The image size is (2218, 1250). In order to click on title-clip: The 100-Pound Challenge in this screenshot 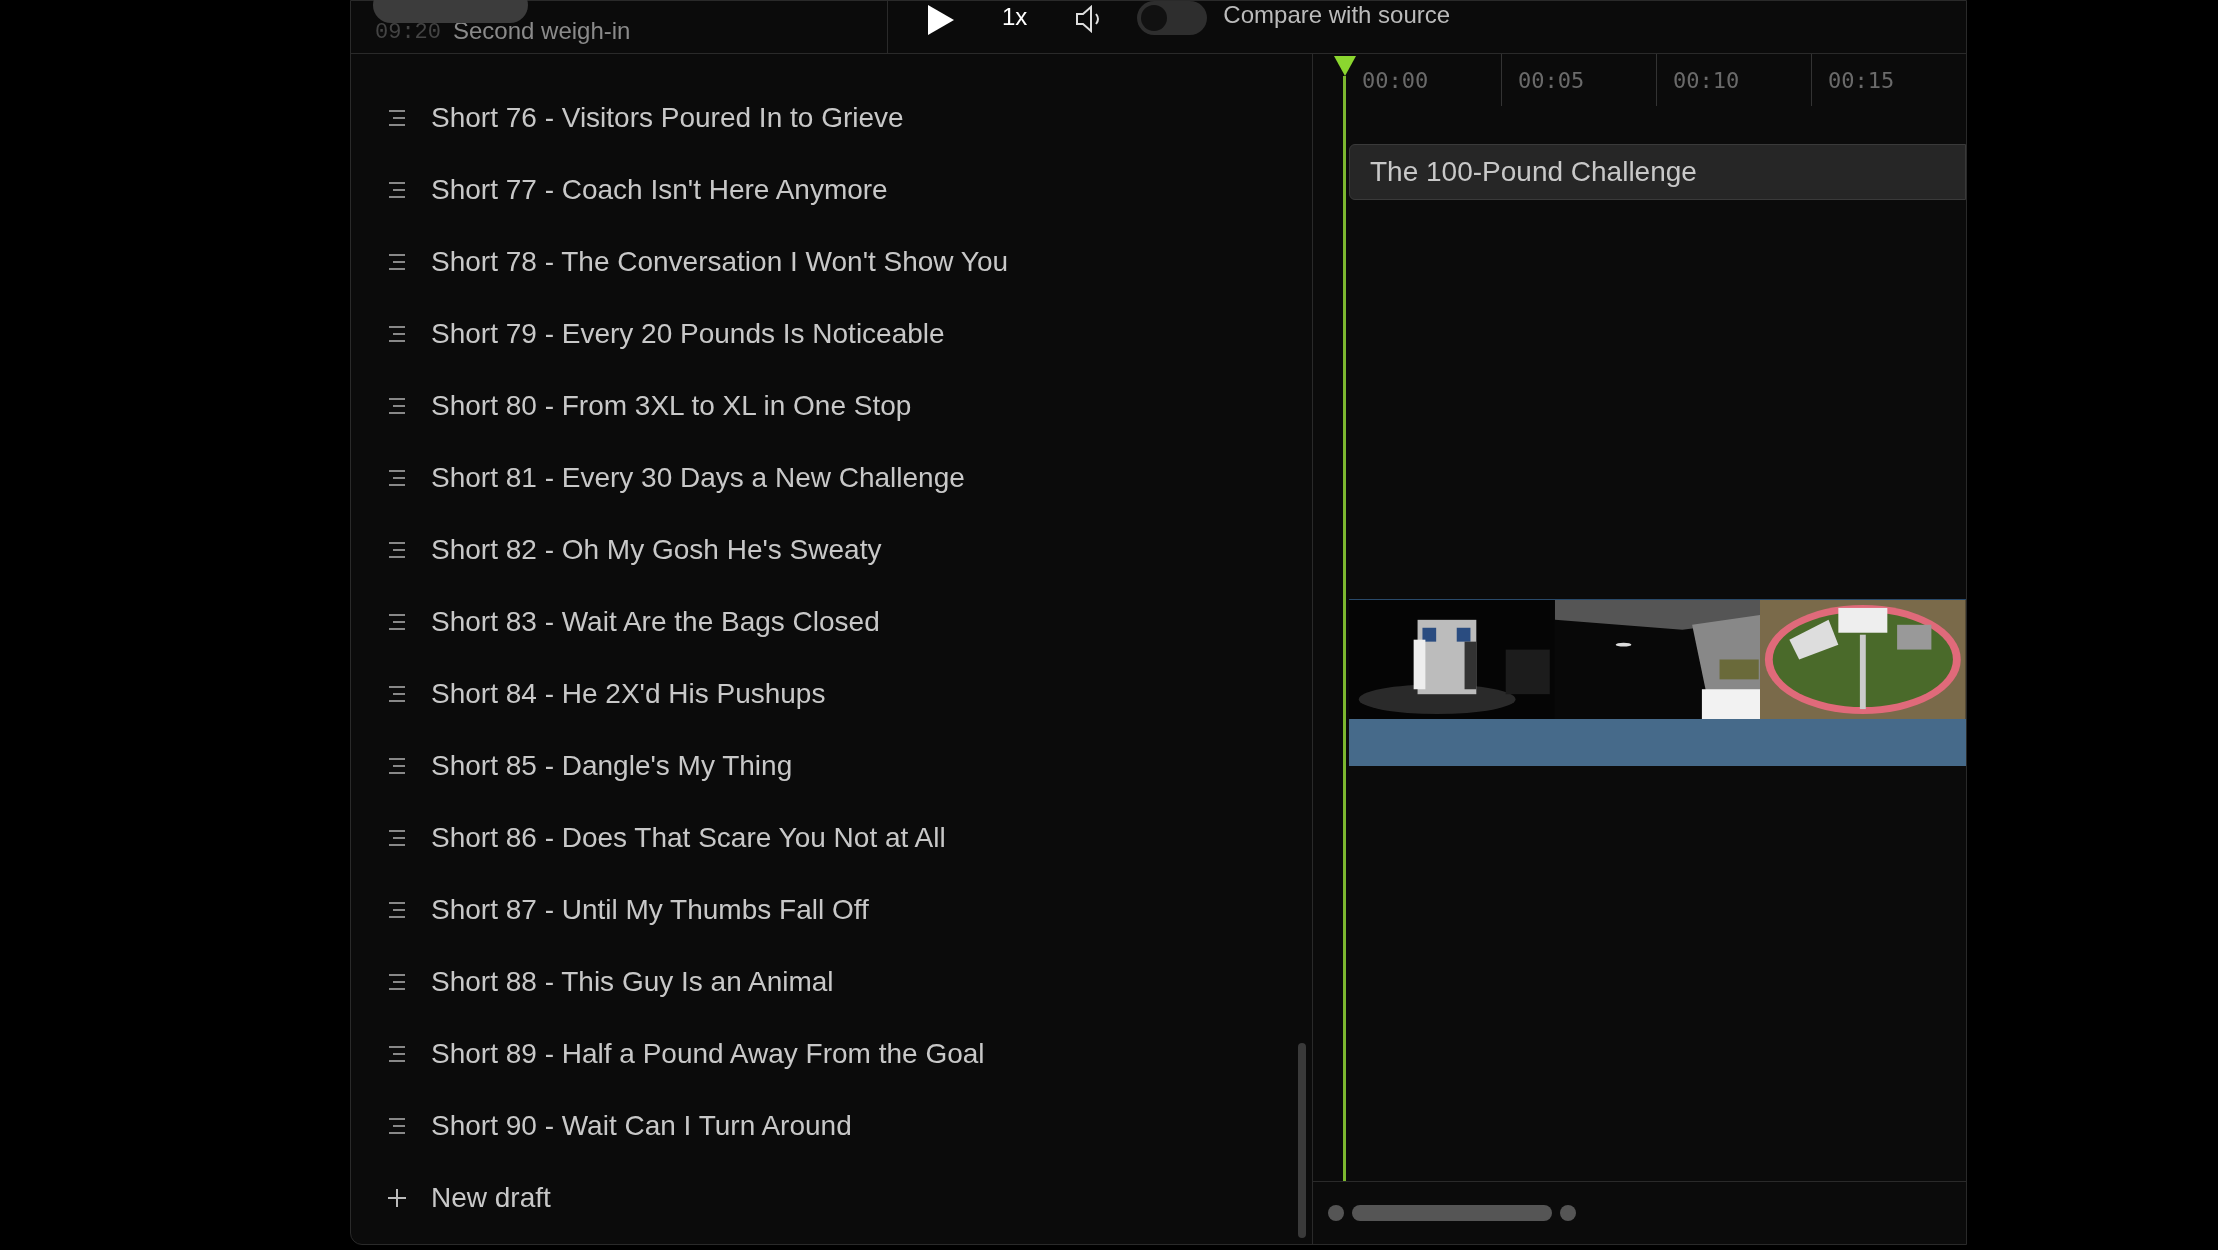, I will do `click(1657, 172)`.